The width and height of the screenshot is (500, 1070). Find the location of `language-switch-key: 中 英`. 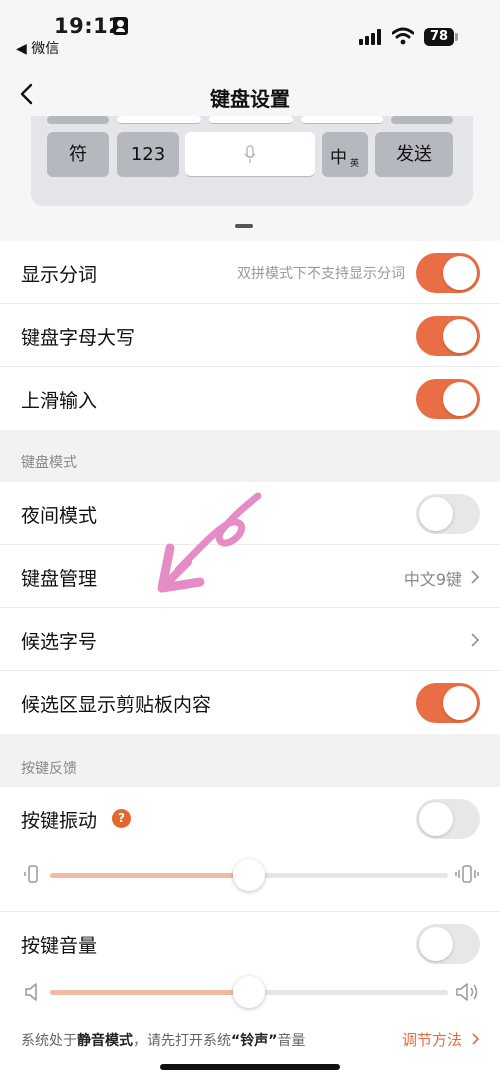

language-switch-key: 中 英 is located at coordinates (345, 154).